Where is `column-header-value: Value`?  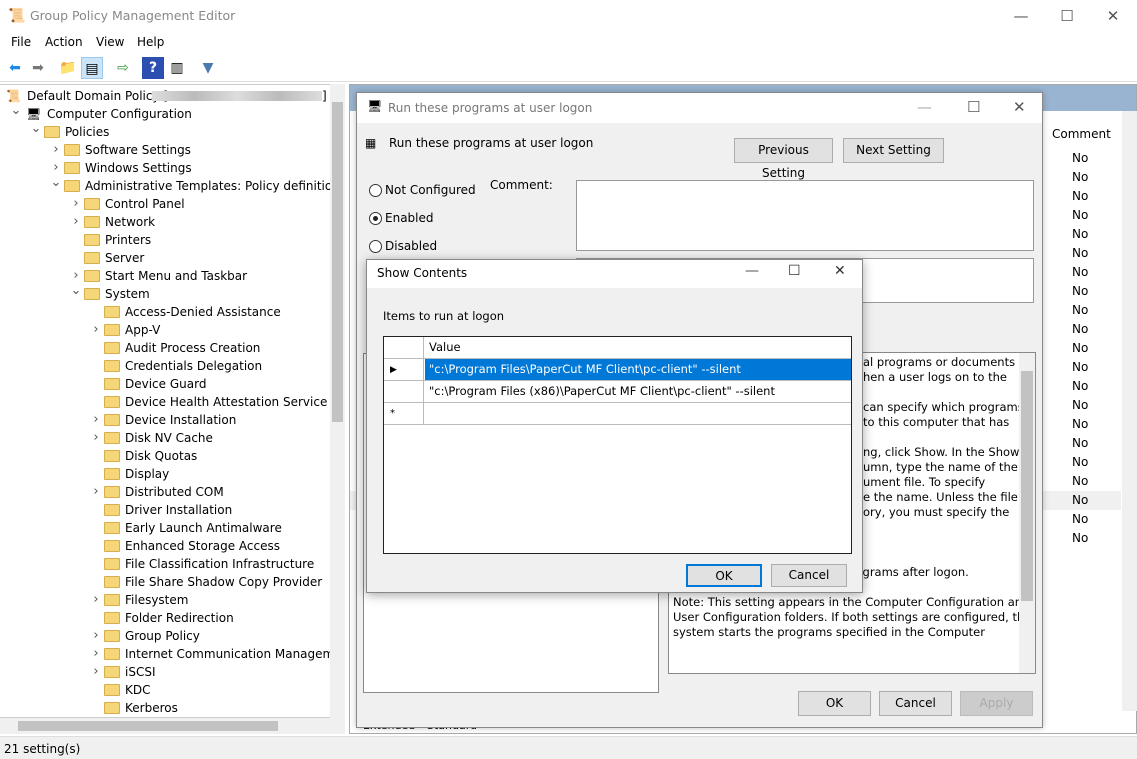 column-header-value: Value is located at coordinates (638, 347).